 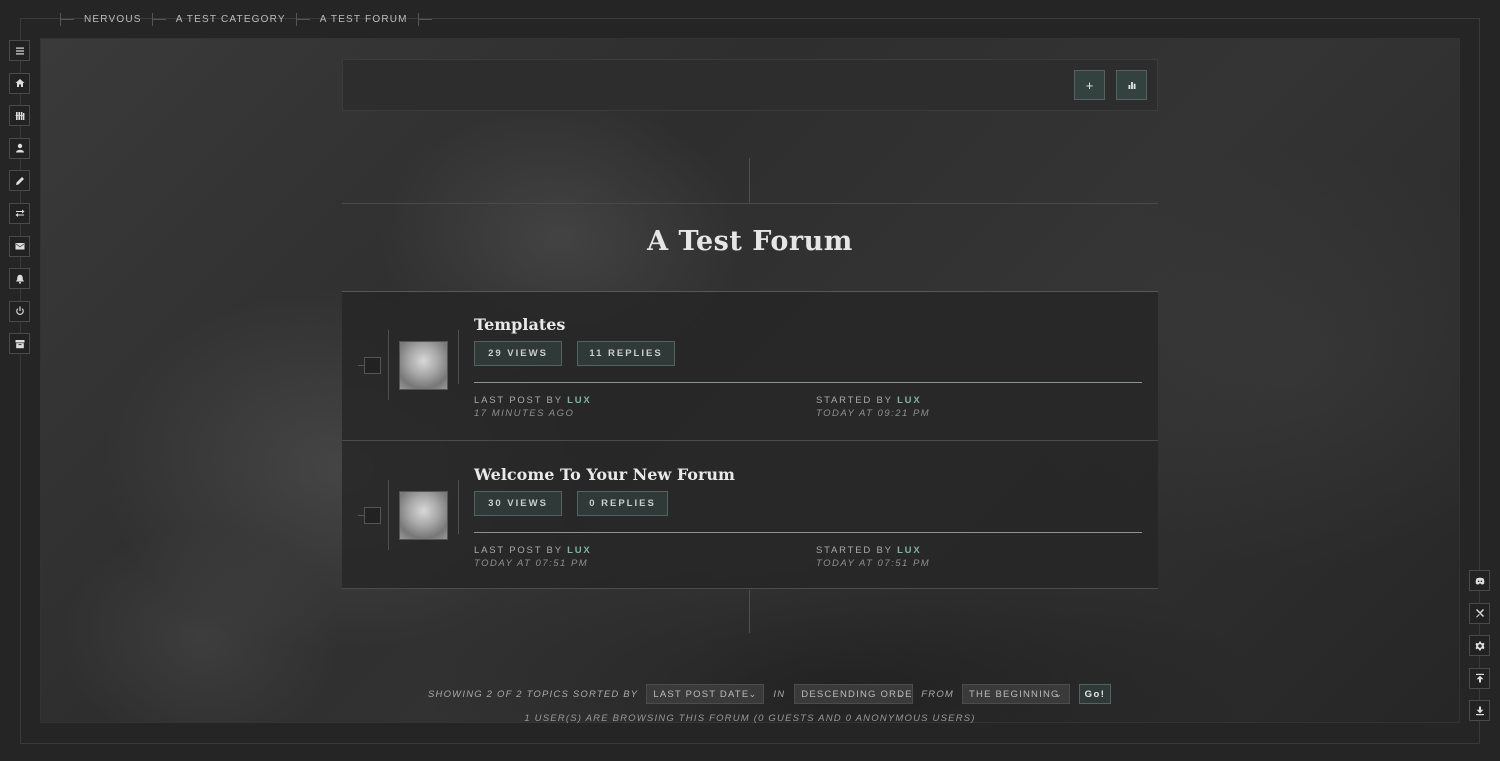 I want to click on scroll-bottom-icon, so click(x=1479, y=711).